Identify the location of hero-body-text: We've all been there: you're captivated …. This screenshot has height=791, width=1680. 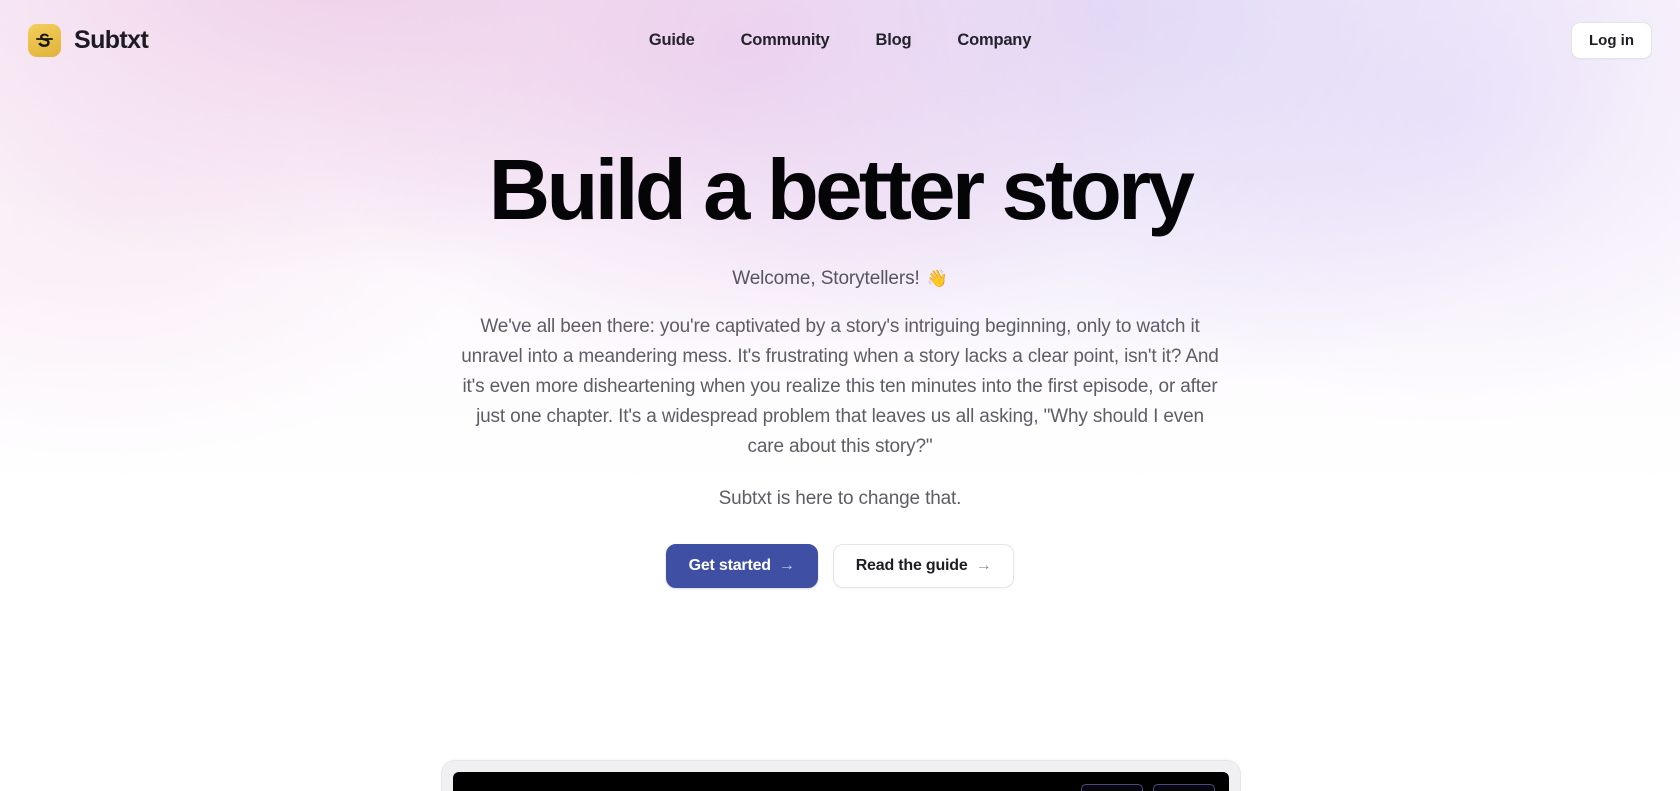
(840, 386).